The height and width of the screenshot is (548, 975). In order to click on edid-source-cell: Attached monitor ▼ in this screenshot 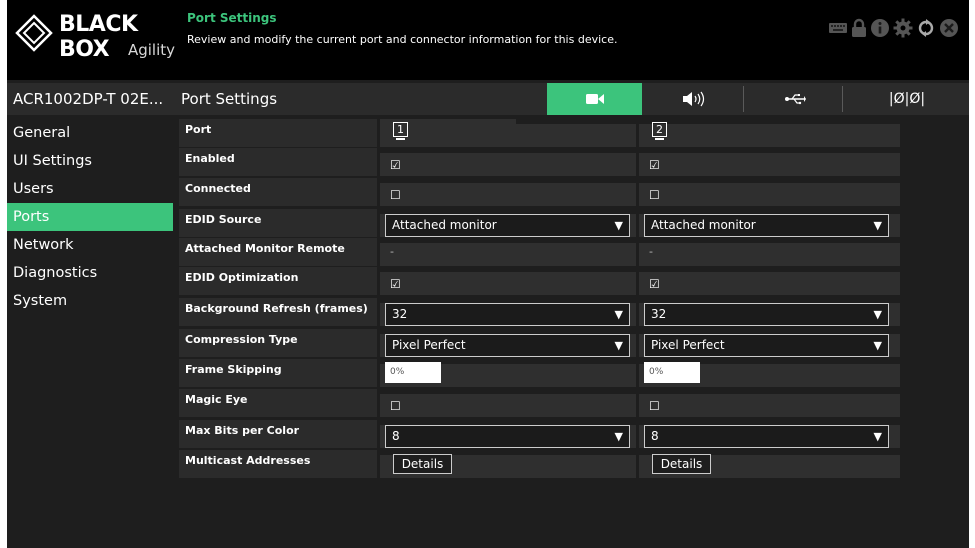, I will do `click(508, 225)`.